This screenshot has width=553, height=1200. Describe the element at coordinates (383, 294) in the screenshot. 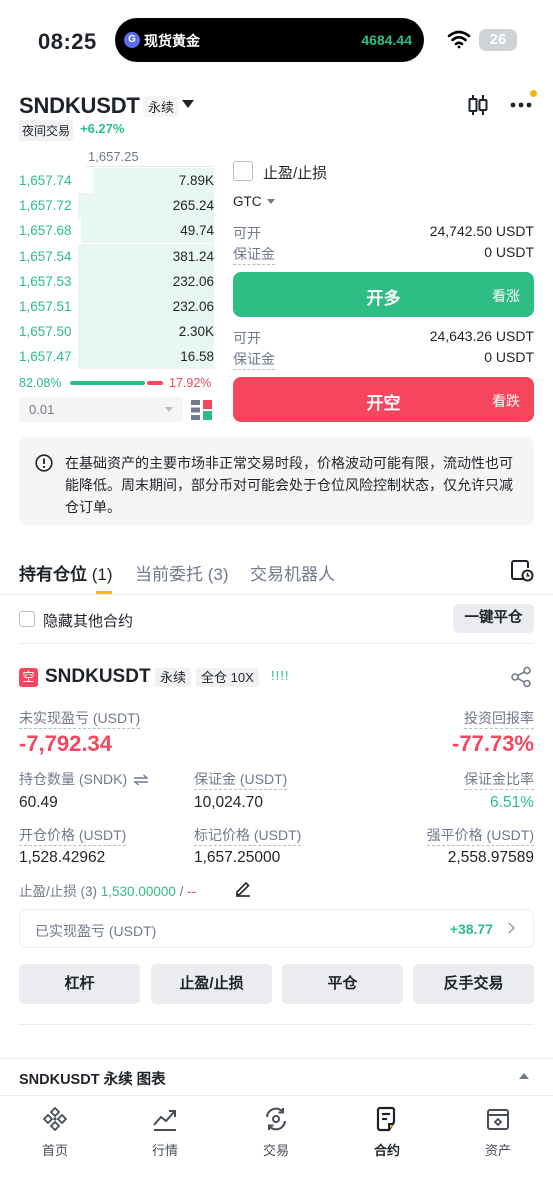

I see `open-long-button: 开多 看涨` at that location.